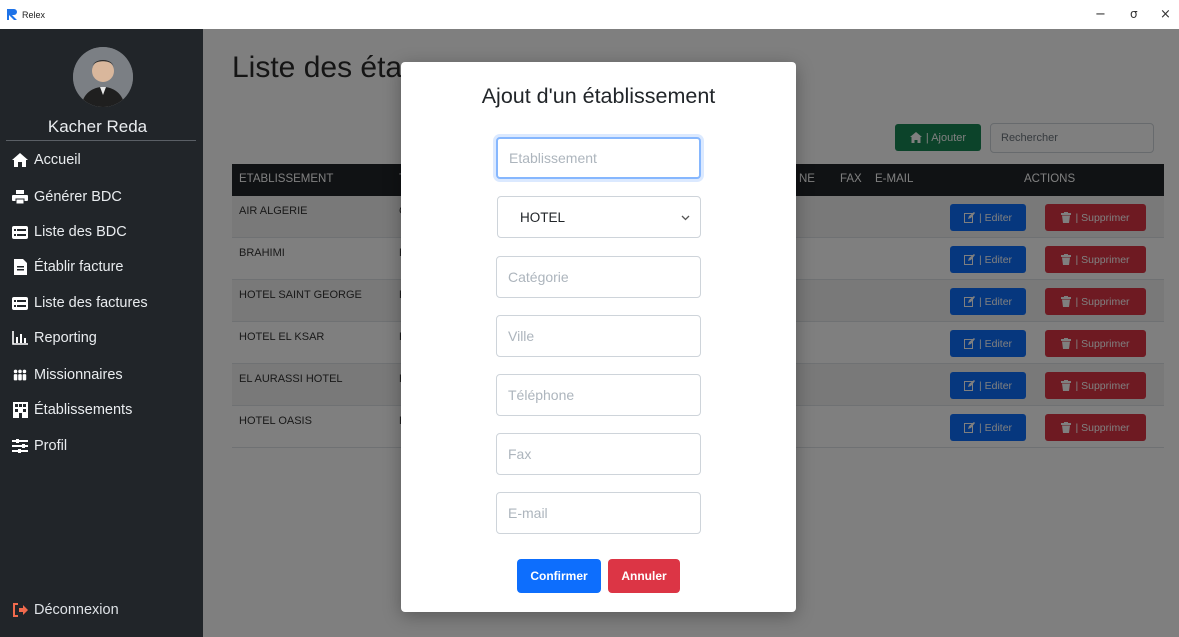 Image resolution: width=1179 pixels, height=637 pixels. Describe the element at coordinates (97, 126) in the screenshot. I see `username: Kacher Reda` at that location.